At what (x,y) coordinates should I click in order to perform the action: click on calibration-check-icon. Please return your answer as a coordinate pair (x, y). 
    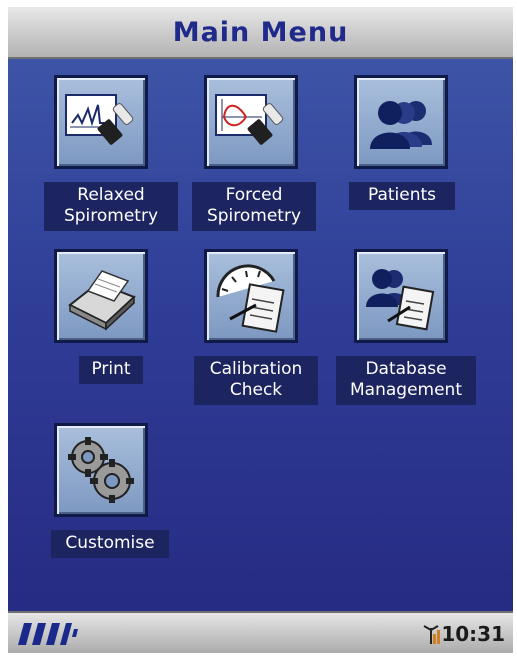
    Looking at the image, I should click on (250, 298).